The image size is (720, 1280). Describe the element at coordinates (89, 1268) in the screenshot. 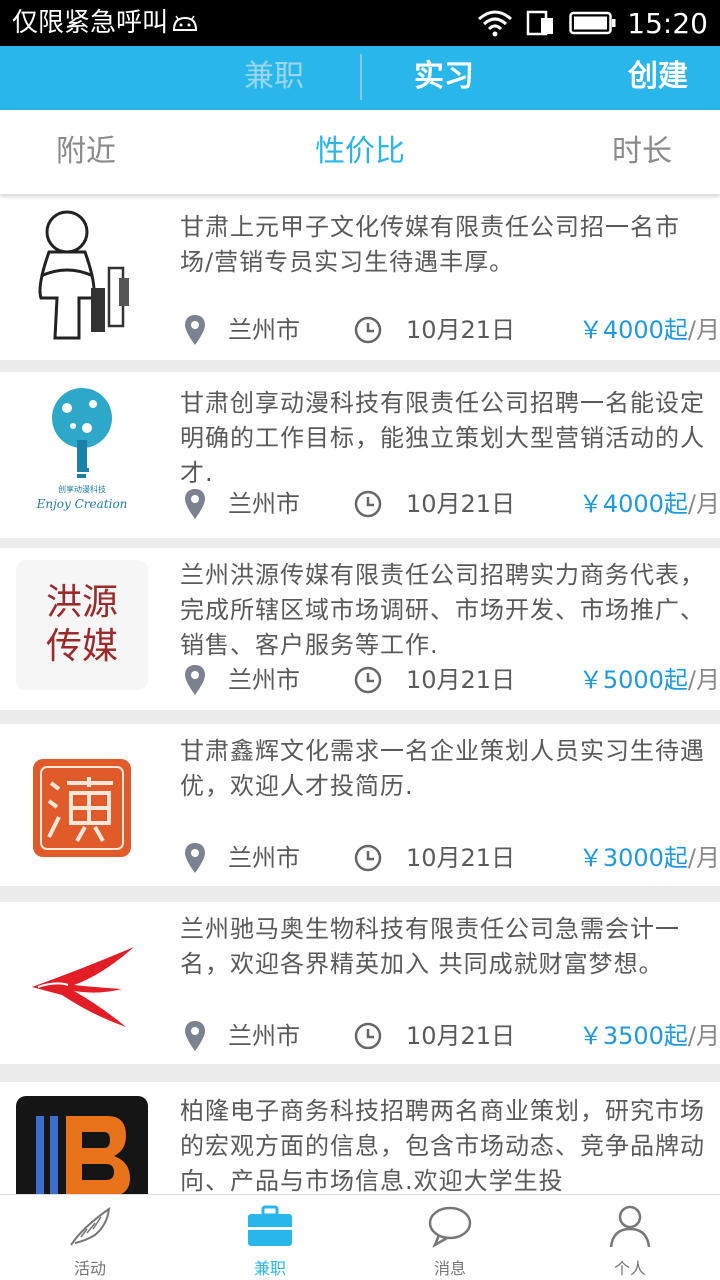

I see `nav-activity-label: 活动` at that location.